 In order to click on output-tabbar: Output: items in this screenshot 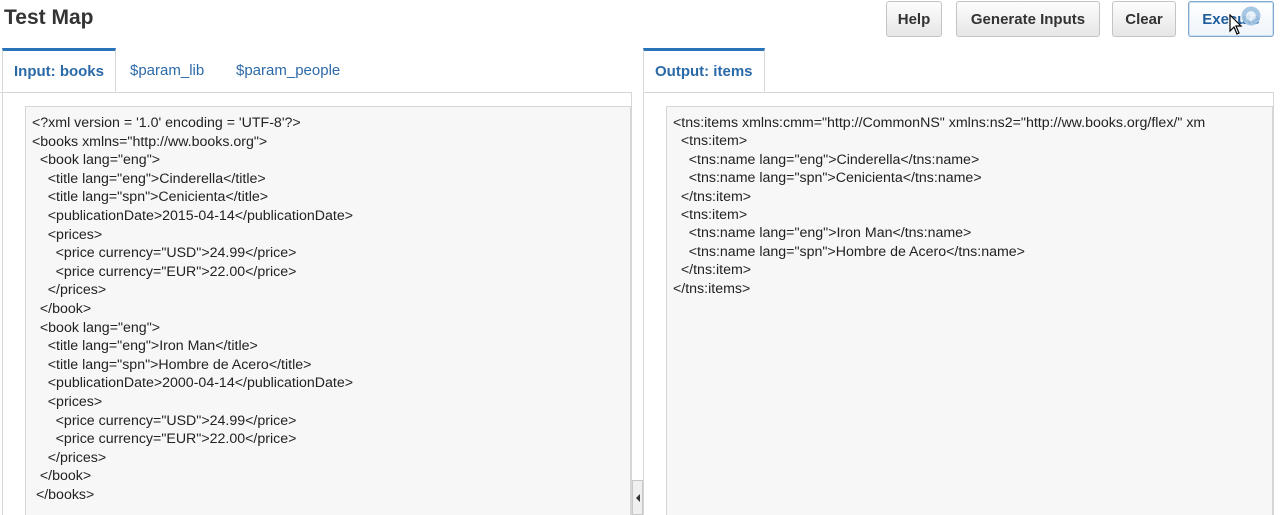, I will do `click(958, 70)`.